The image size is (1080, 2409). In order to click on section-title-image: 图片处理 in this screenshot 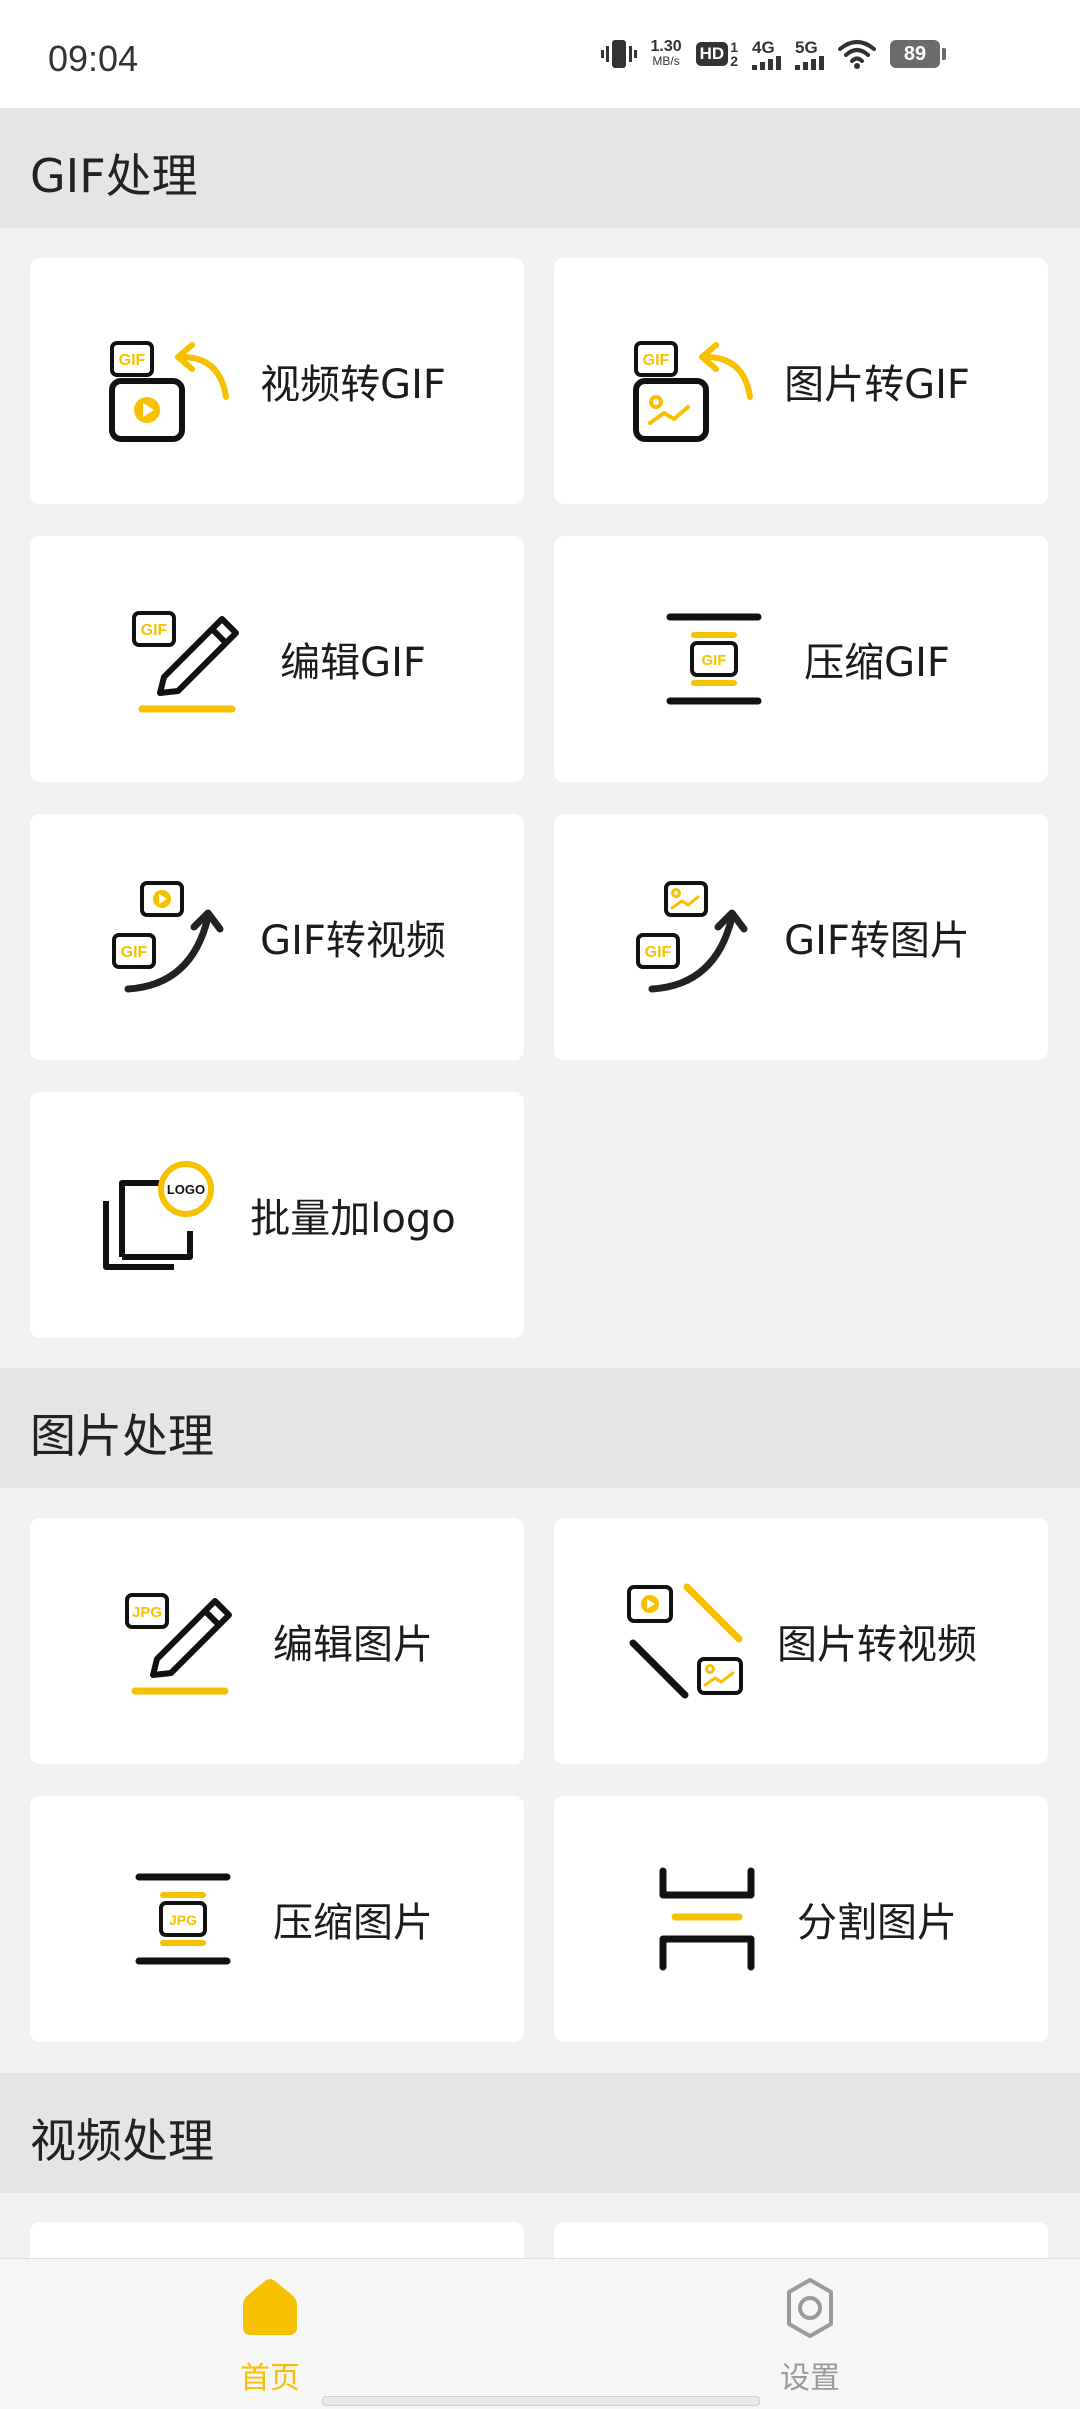, I will do `click(122, 1436)`.